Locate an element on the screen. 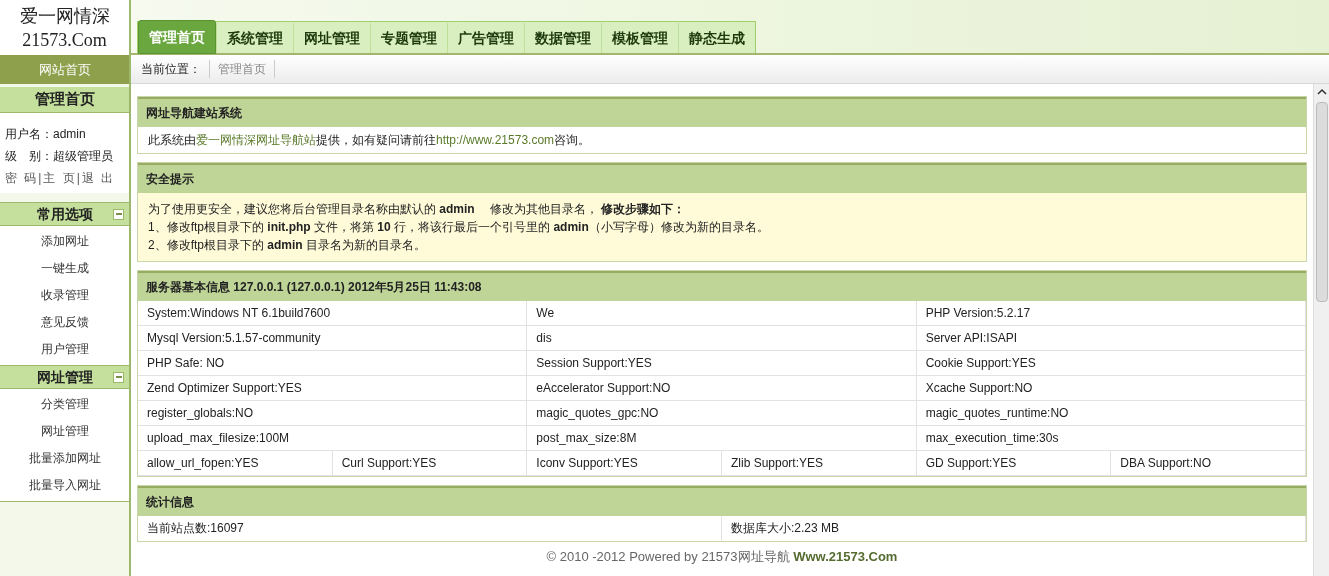 The height and width of the screenshot is (576, 1329). breadcrumb-label: 当前位置： is located at coordinates (171, 69).